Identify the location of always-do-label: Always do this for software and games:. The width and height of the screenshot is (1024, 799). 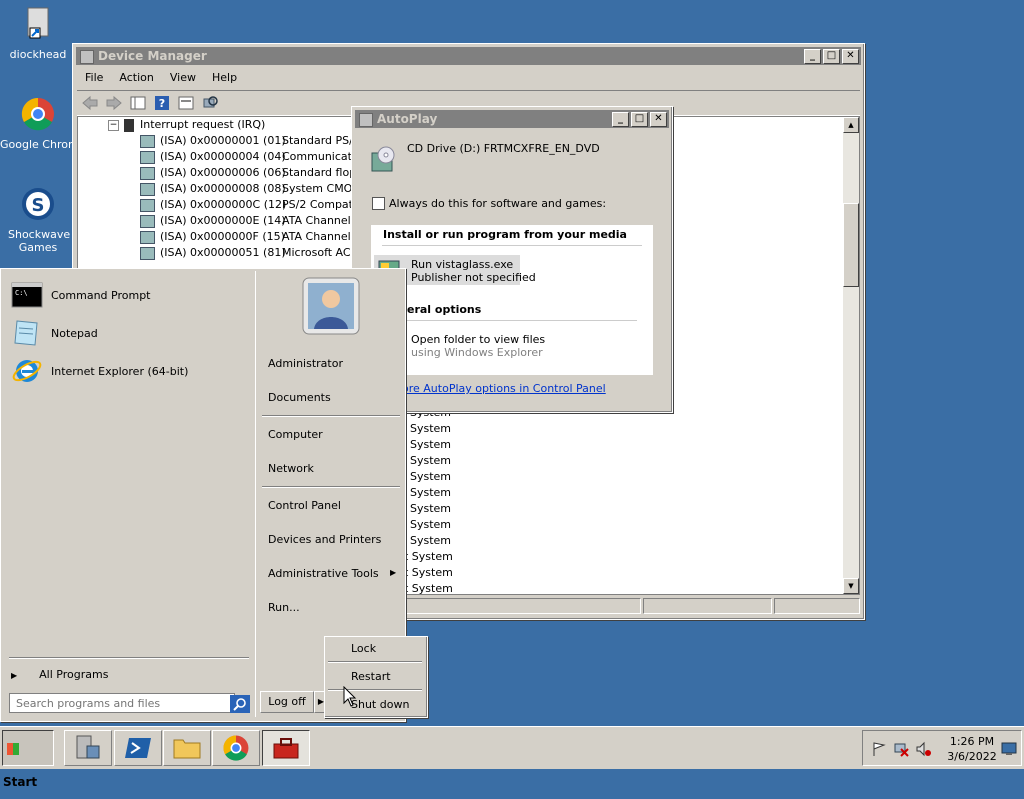
(498, 203).